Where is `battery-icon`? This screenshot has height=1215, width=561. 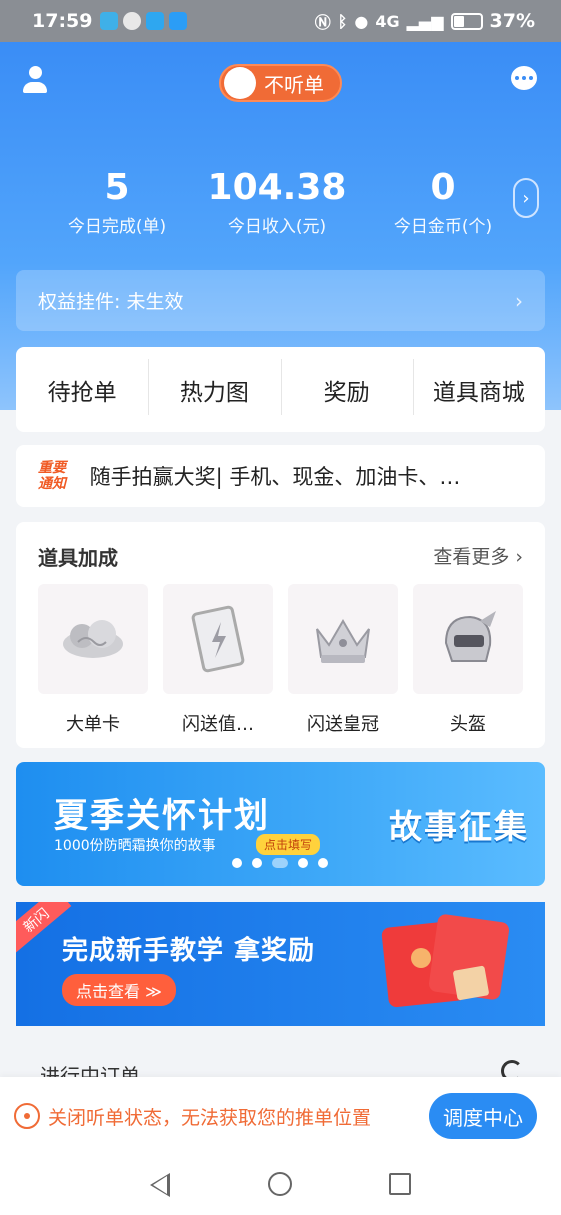 battery-icon is located at coordinates (466, 21).